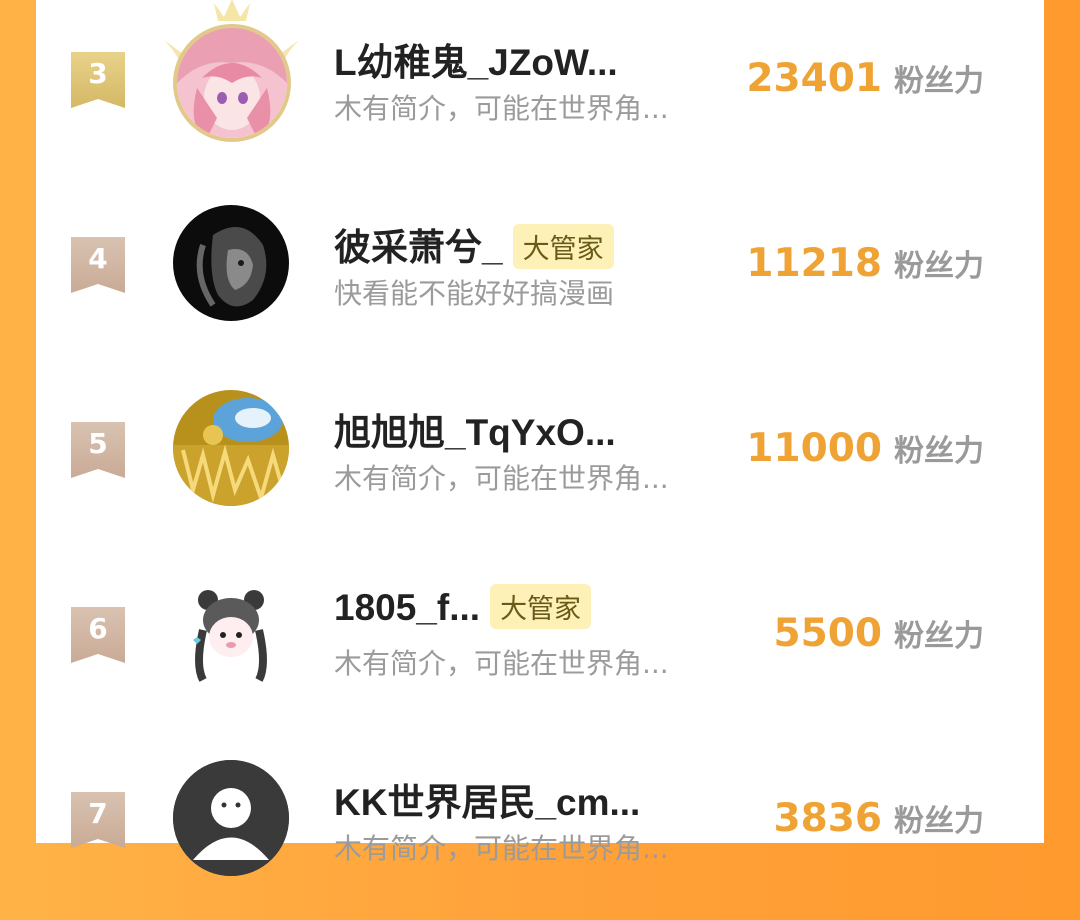 The image size is (1080, 920). I want to click on fans-value: 5500, so click(827, 633).